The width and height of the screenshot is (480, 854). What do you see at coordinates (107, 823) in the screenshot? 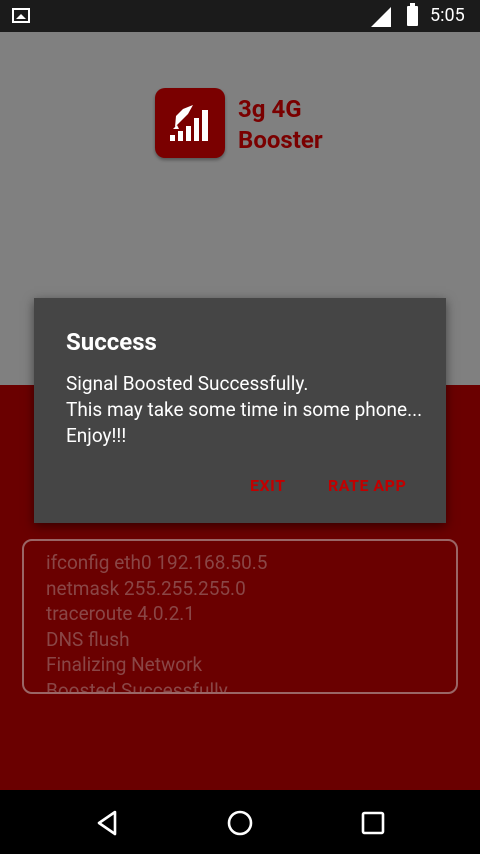
I see `back-icon` at bounding box center [107, 823].